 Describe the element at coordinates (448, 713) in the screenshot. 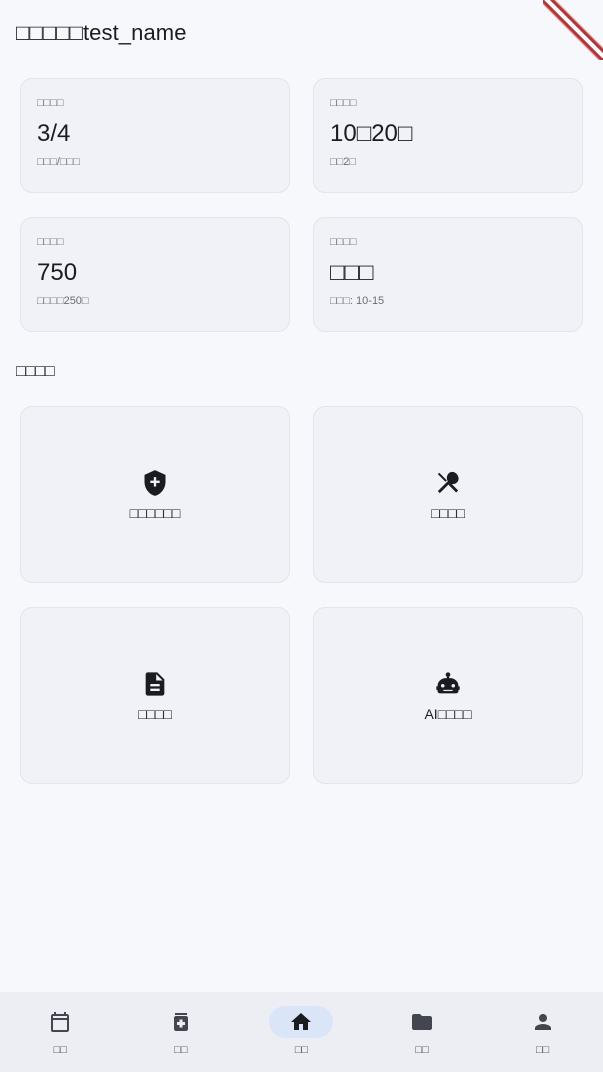

I see `action-label: AI□□□□` at that location.